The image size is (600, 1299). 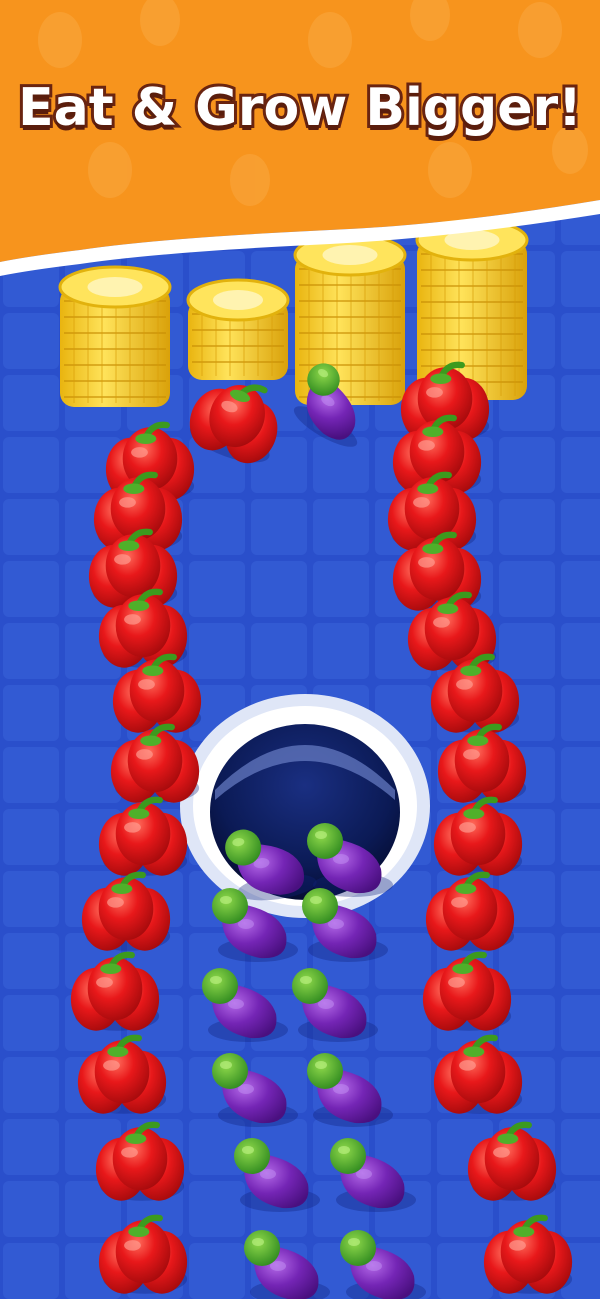 I want to click on corn-icon, so click(x=238, y=329).